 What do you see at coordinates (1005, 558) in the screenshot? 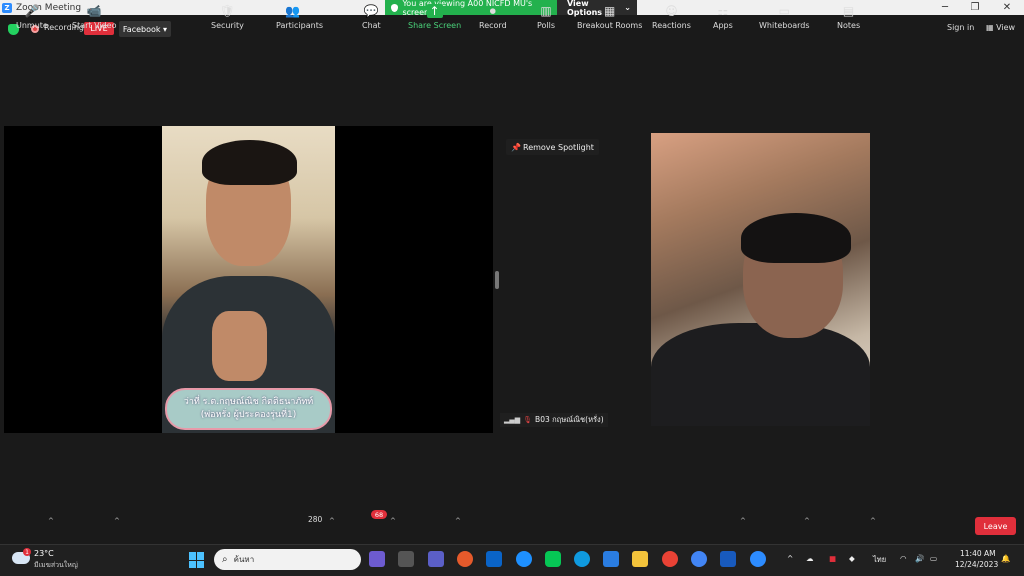
I see `notification-bell-icon: 🔔` at bounding box center [1005, 558].